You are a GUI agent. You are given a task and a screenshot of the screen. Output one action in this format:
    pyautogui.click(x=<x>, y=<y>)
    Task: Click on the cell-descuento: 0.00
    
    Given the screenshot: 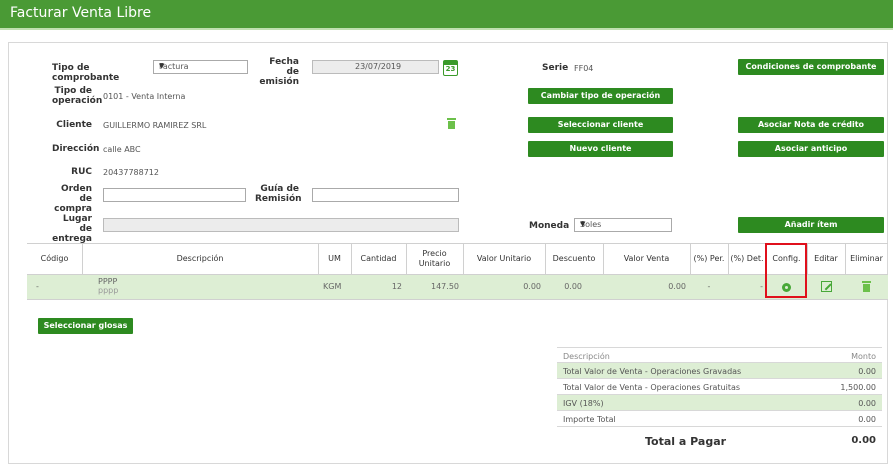 What is the action you would take?
    pyautogui.click(x=573, y=286)
    